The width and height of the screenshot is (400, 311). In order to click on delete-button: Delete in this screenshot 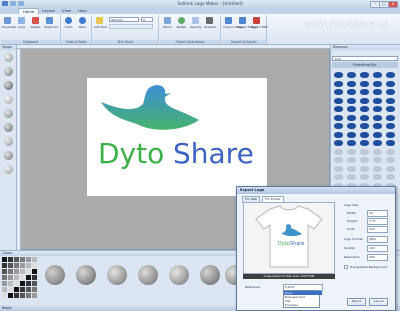, I will do `click(35, 23)`.